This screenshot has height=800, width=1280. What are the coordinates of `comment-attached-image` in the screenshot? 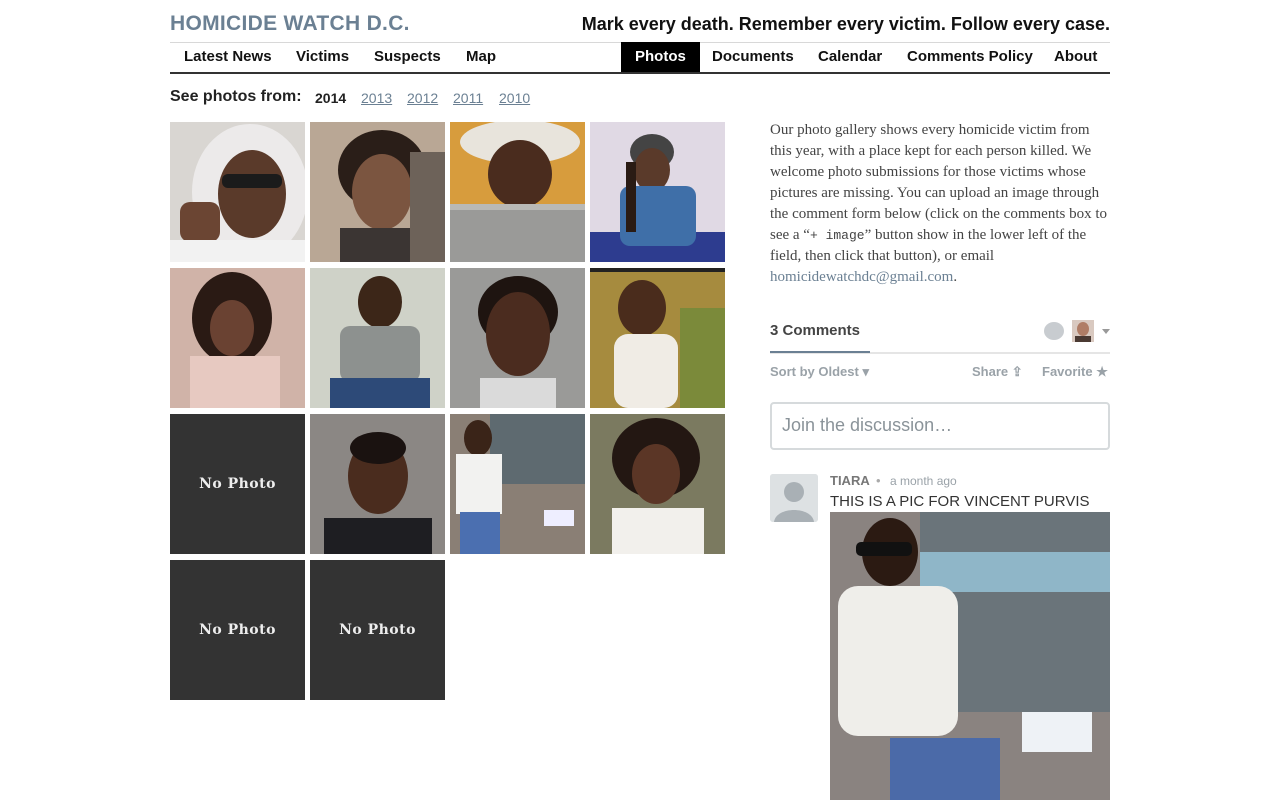 It's located at (970, 656).